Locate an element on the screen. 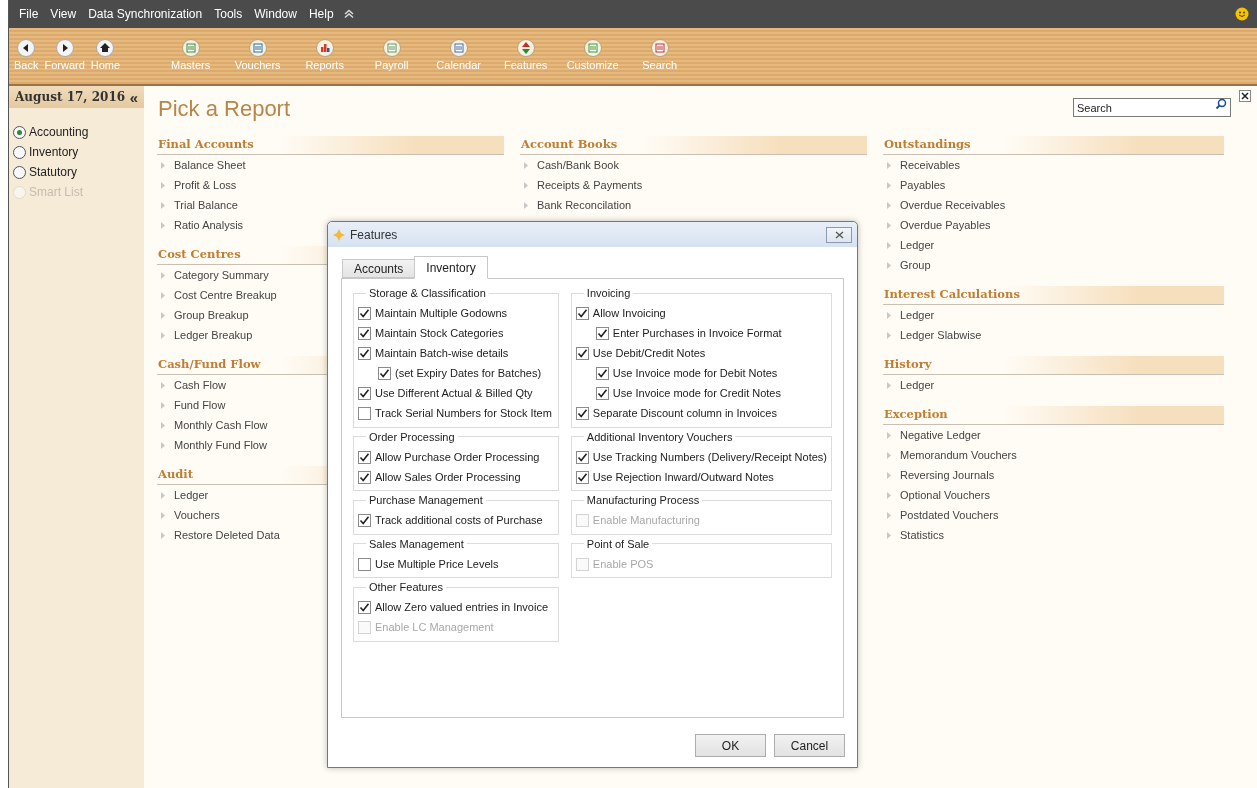 Image resolution: width=1257 pixels, height=788 pixels. section-heading: Account Books is located at coordinates (693, 145).